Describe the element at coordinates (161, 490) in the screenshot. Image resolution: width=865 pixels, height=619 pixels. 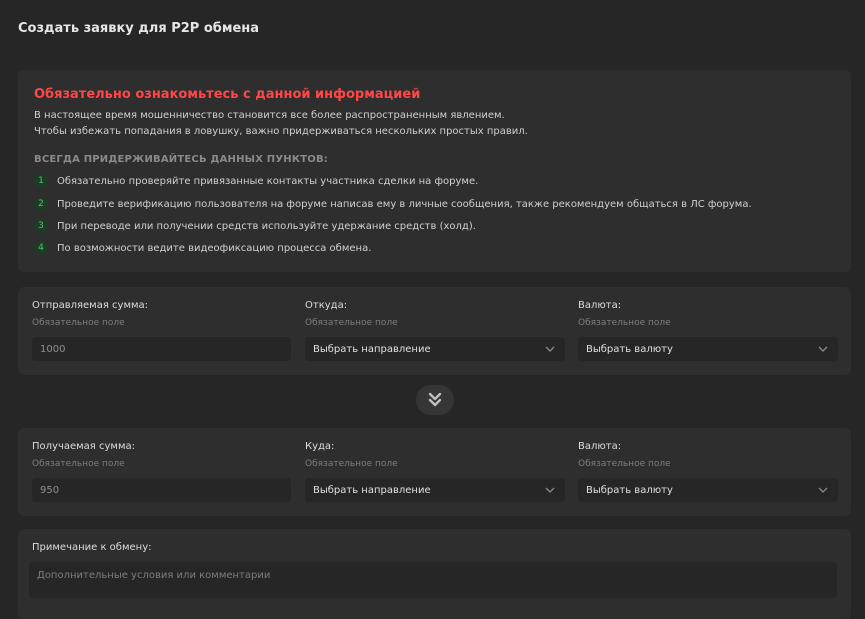
I see `receive-amount-input: 950` at that location.